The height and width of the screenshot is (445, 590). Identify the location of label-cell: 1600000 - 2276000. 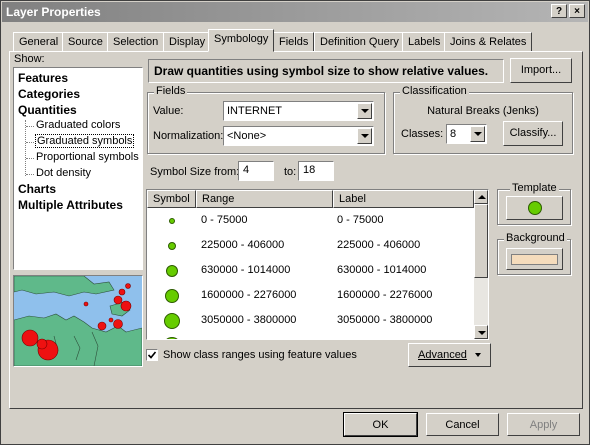
(384, 295).